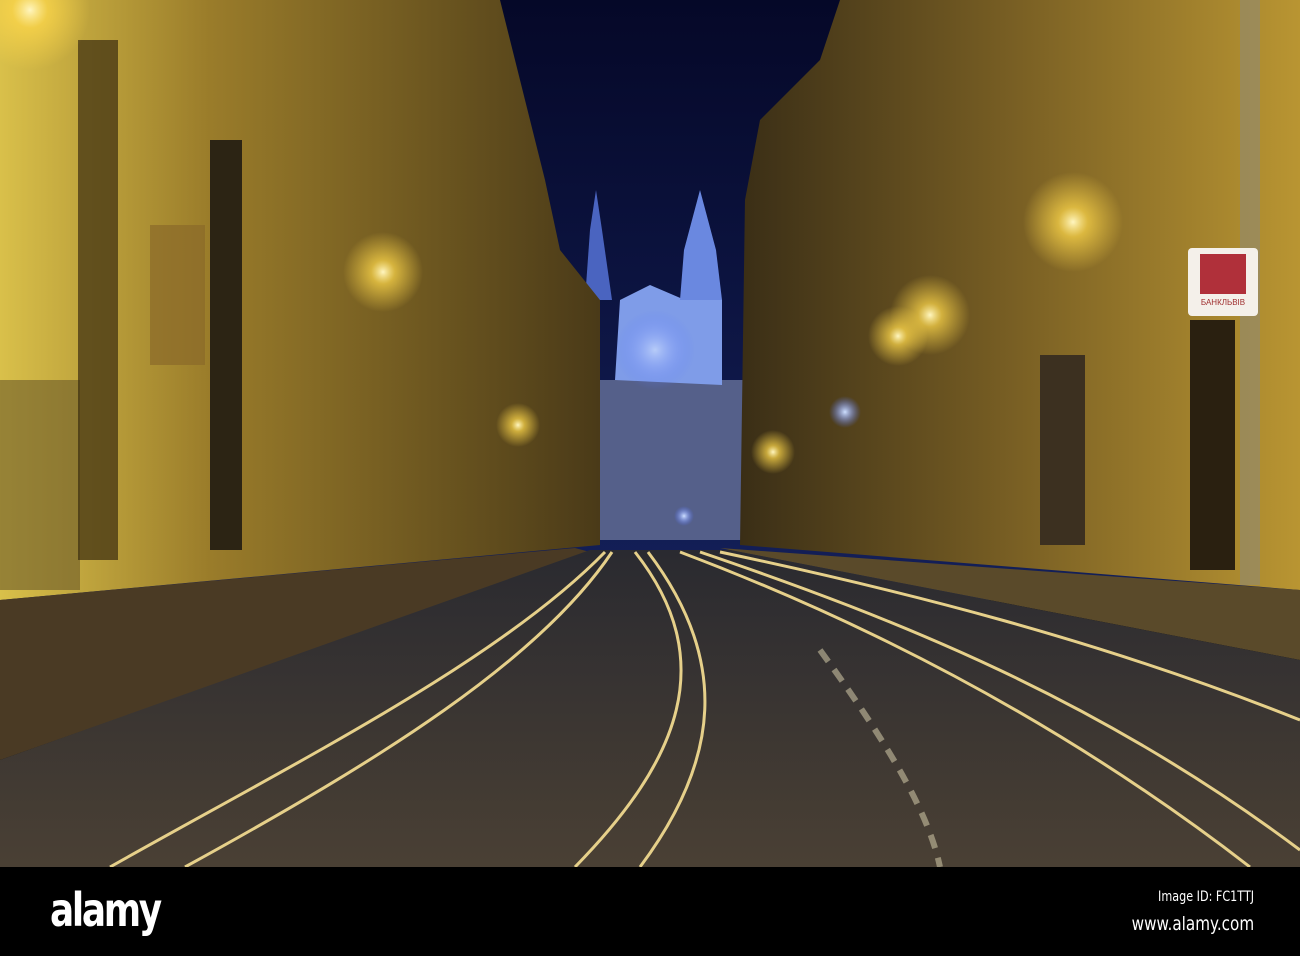 The image size is (1300, 956). I want to click on bank-sign: БАНКЛЬВІВ, so click(1223, 282).